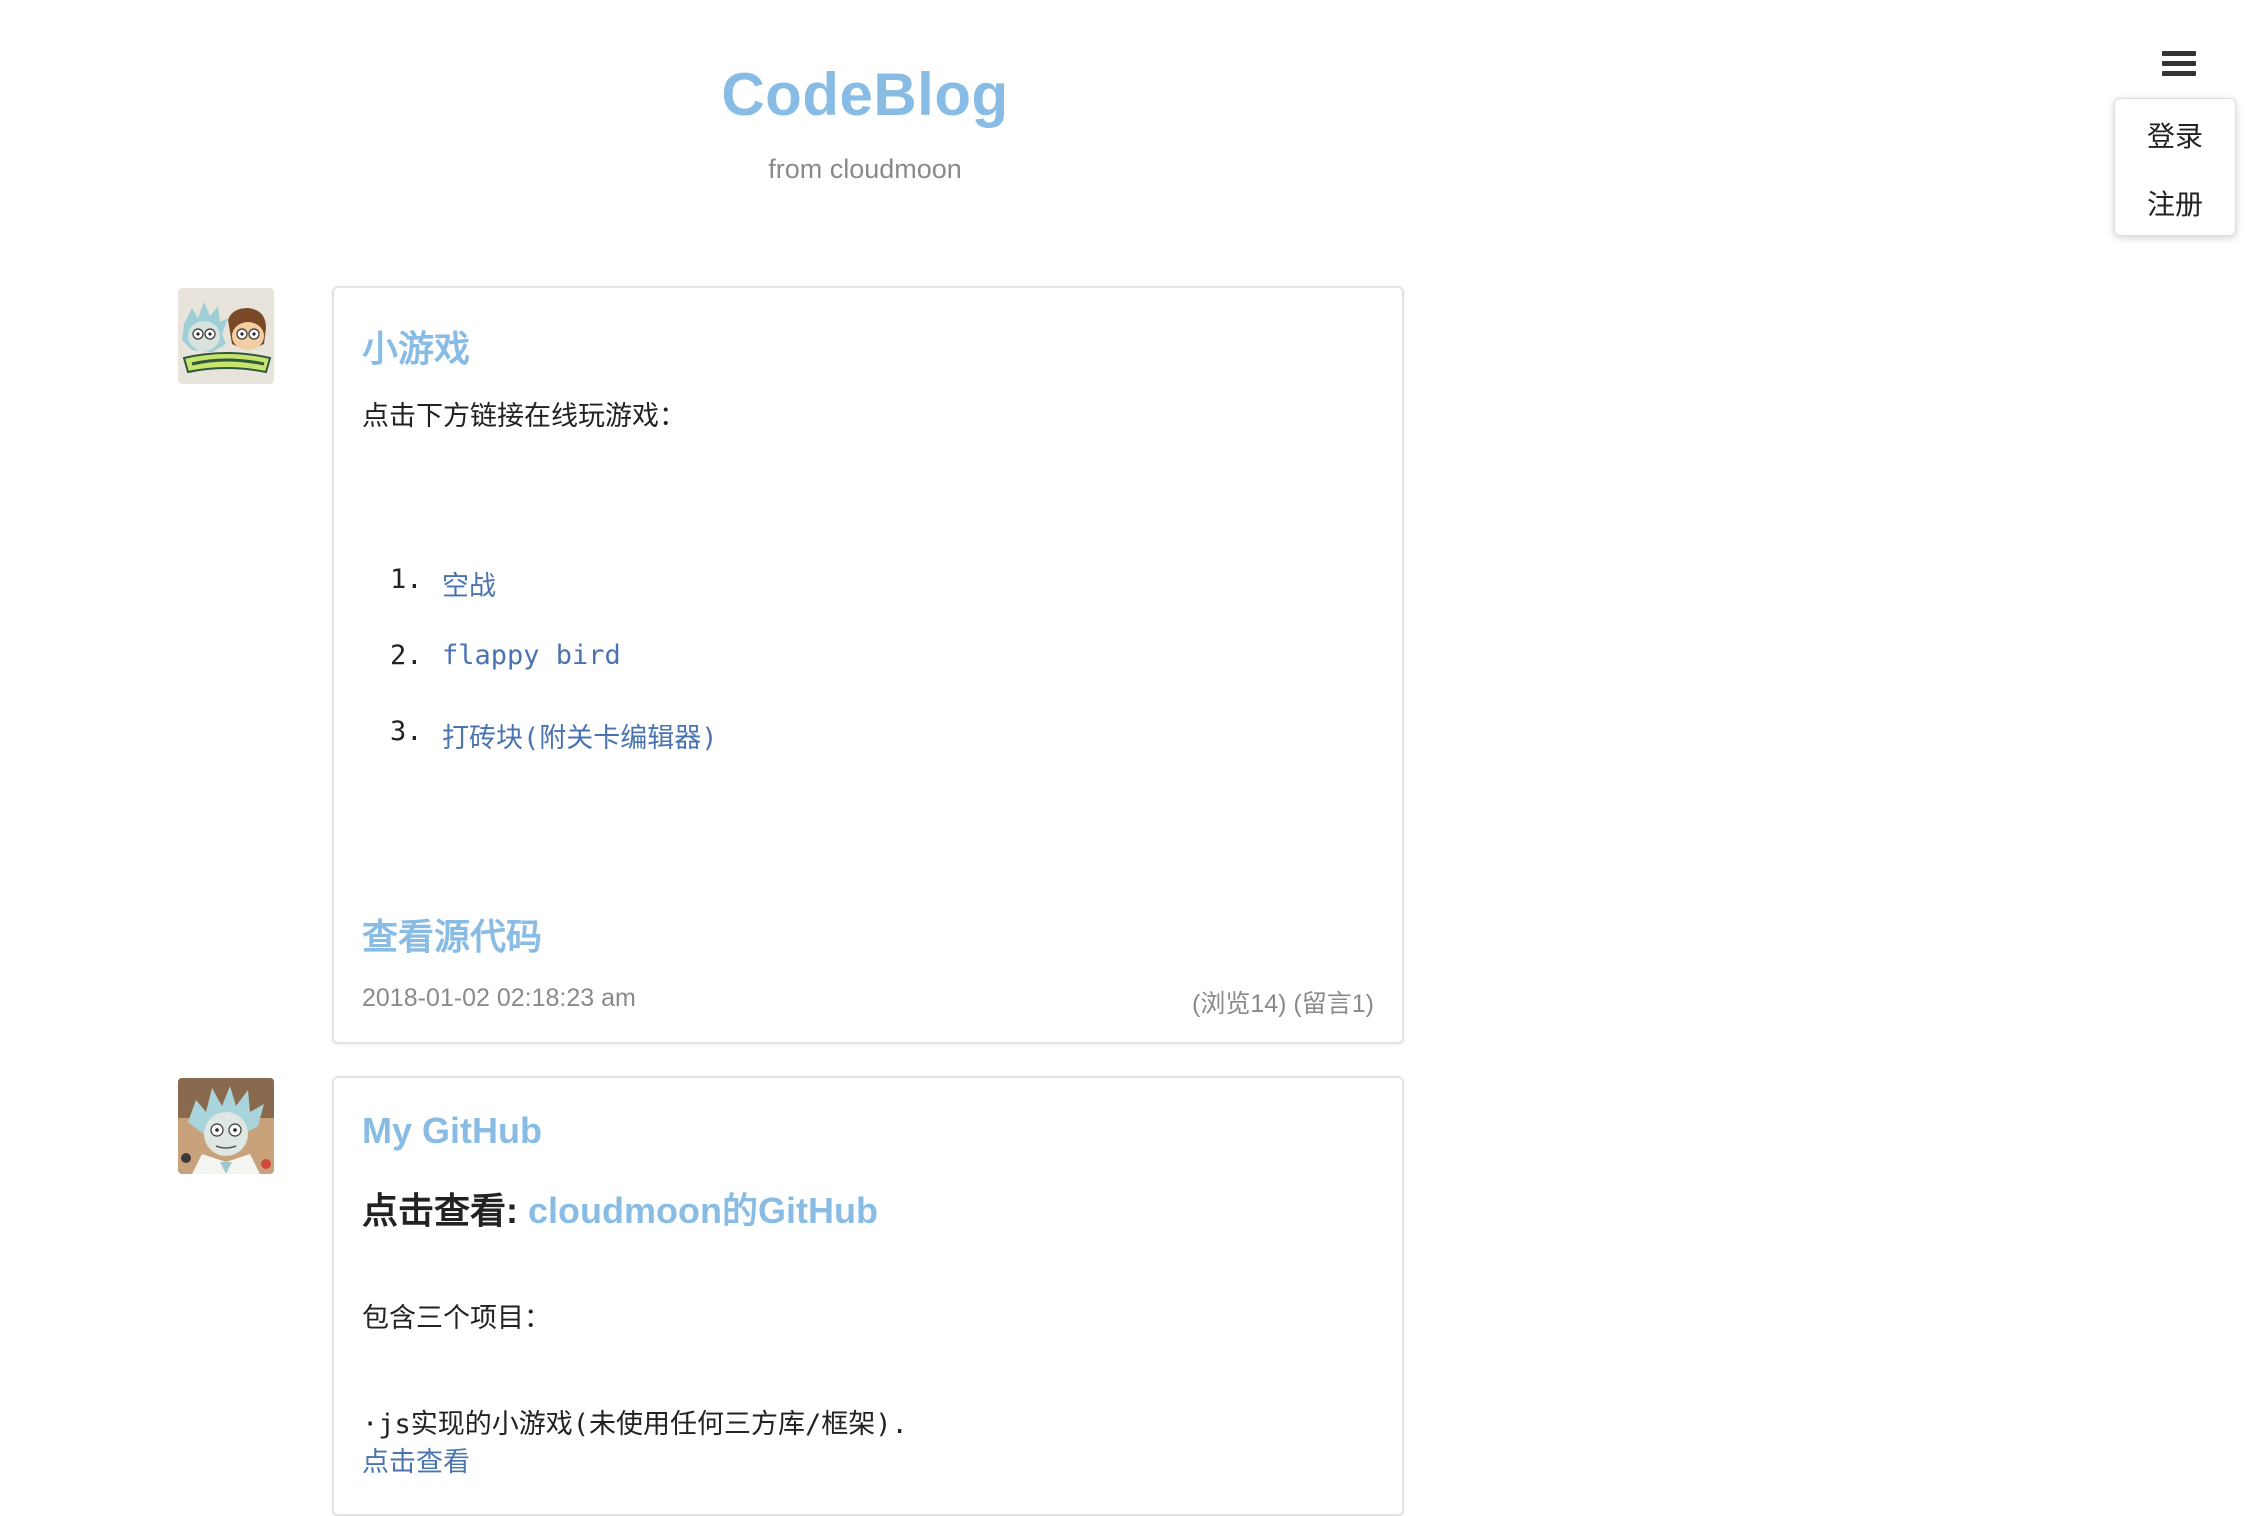 Image resolution: width=2260 pixels, height=1516 pixels. What do you see at coordinates (452, 934) in the screenshot?
I see `view-source-link: 查看源代码` at bounding box center [452, 934].